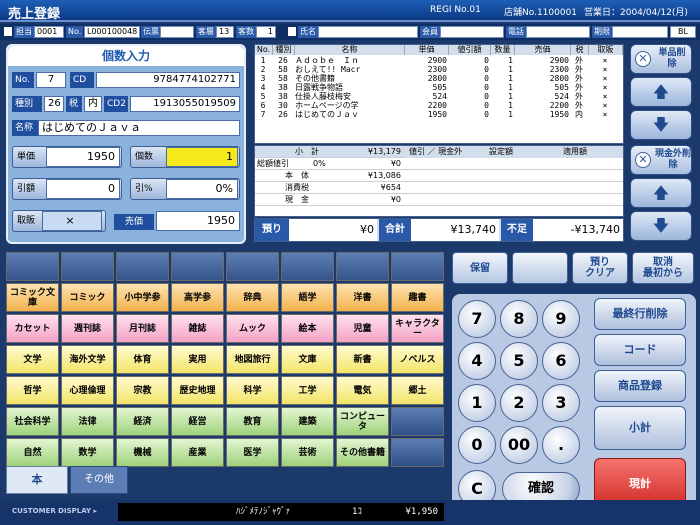 The height and width of the screenshot is (525, 700). What do you see at coordinates (519, 361) in the screenshot?
I see `key-5: 5` at bounding box center [519, 361].